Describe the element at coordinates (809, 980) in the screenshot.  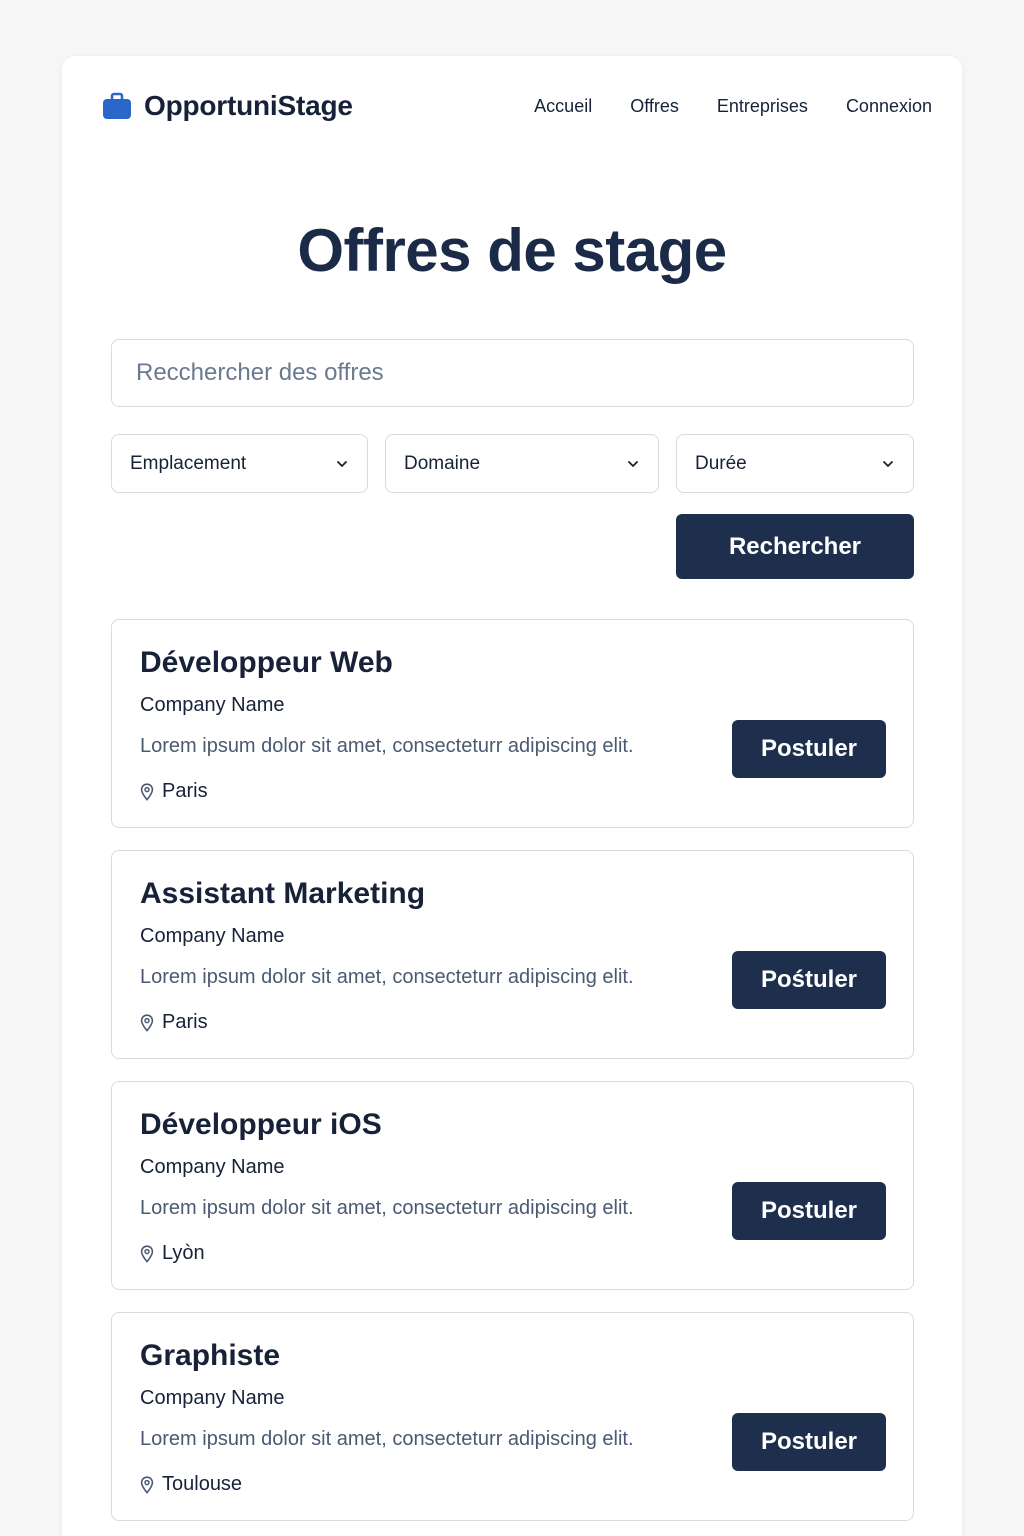
I see `apply-button: Pośtuler` at that location.